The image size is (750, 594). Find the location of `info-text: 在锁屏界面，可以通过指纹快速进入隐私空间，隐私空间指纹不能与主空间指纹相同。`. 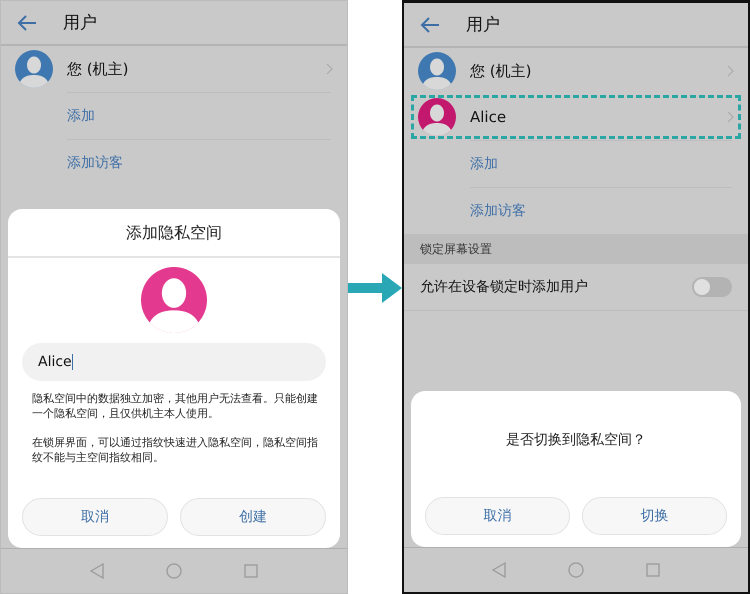

info-text: 在锁屏界面，可以通过指纹快速进入隐私空间，隐私空间指纹不能与主空间指纹相同。 is located at coordinates (175, 450).